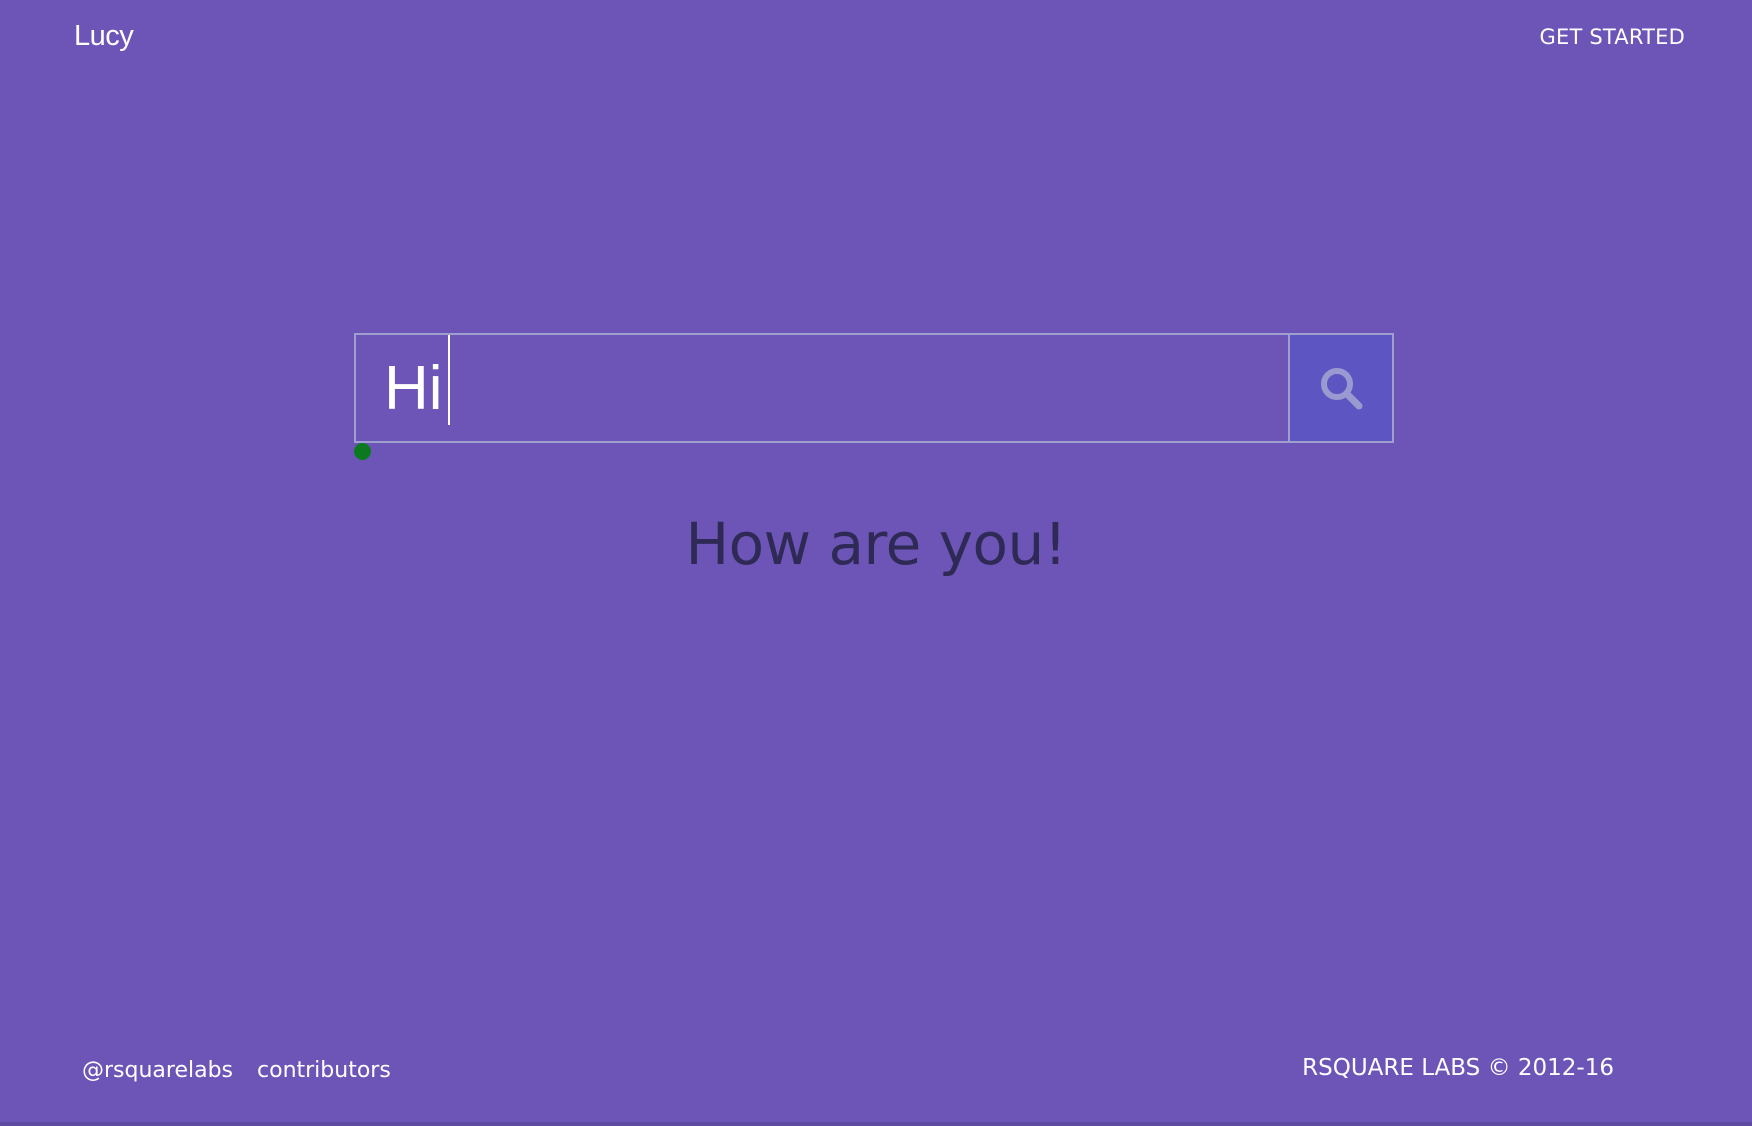 This screenshot has width=1752, height=1126. What do you see at coordinates (324, 1070) in the screenshot?
I see `footer-link-contributors: contributors` at bounding box center [324, 1070].